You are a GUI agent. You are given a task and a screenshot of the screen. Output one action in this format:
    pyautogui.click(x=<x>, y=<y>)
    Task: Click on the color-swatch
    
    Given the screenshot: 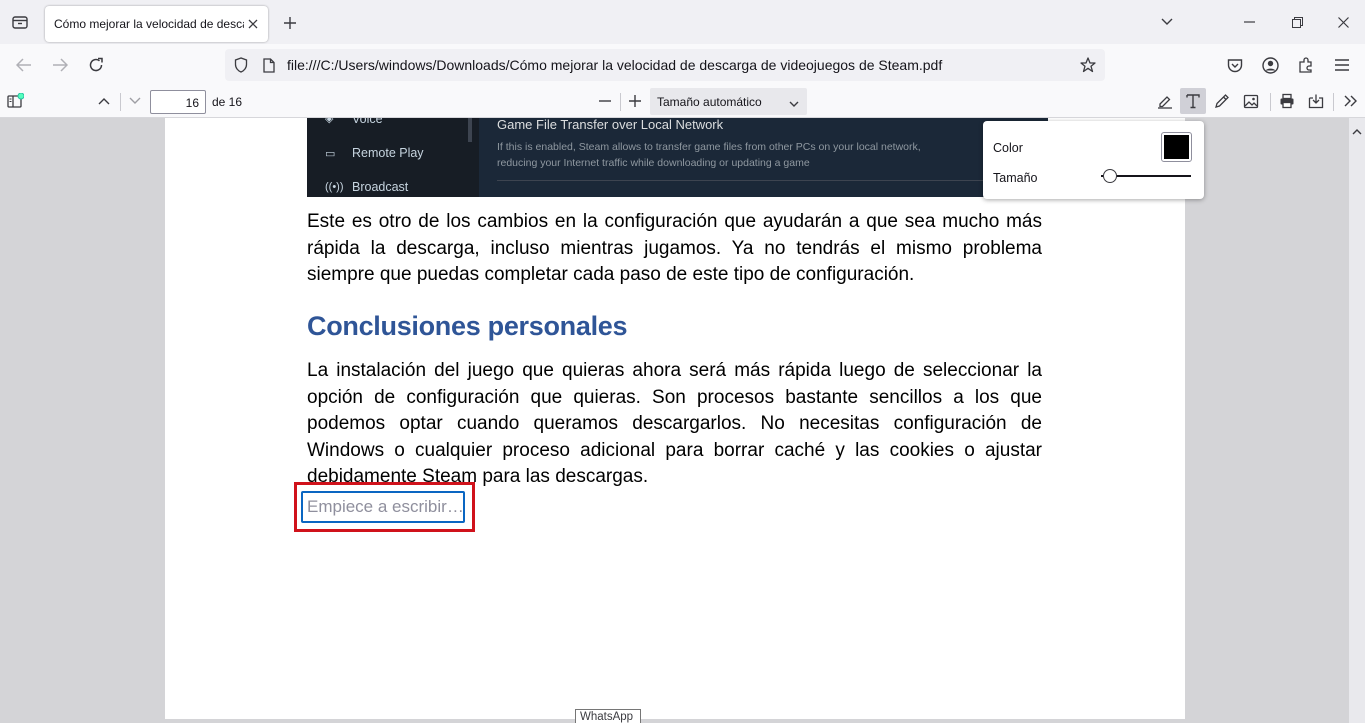 What is the action you would take?
    pyautogui.click(x=1176, y=147)
    